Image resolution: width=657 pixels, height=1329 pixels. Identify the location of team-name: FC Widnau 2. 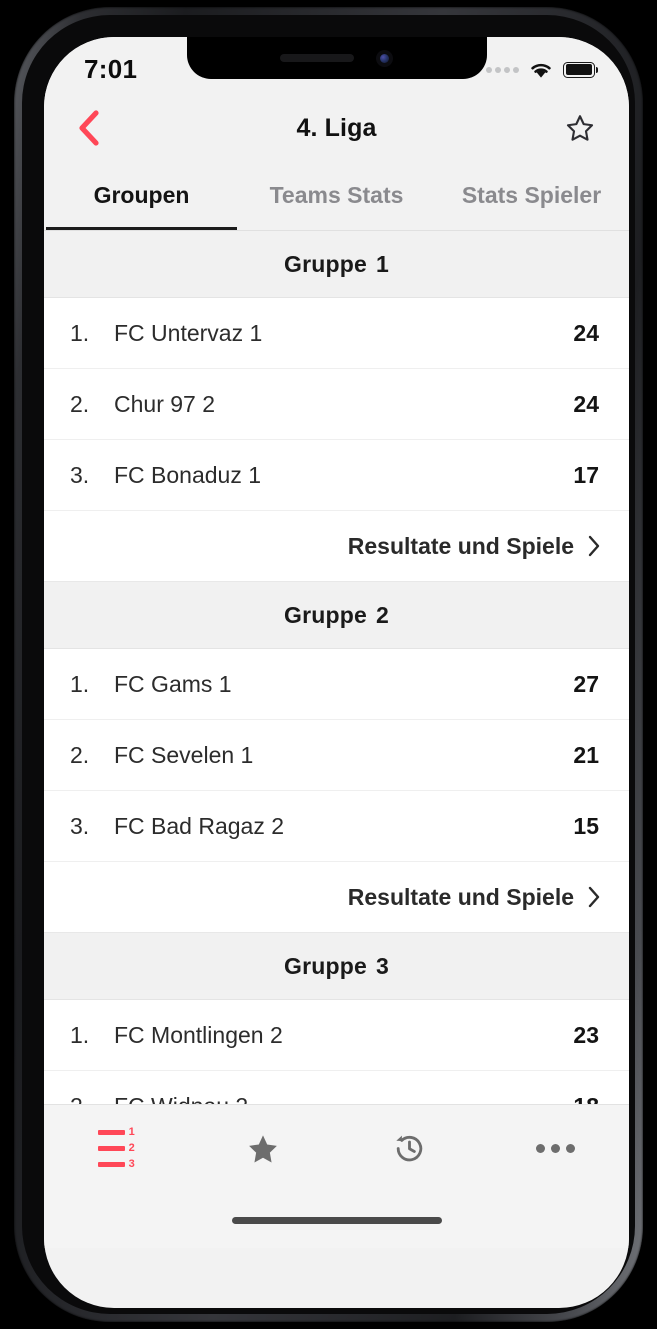
(343, 1099).